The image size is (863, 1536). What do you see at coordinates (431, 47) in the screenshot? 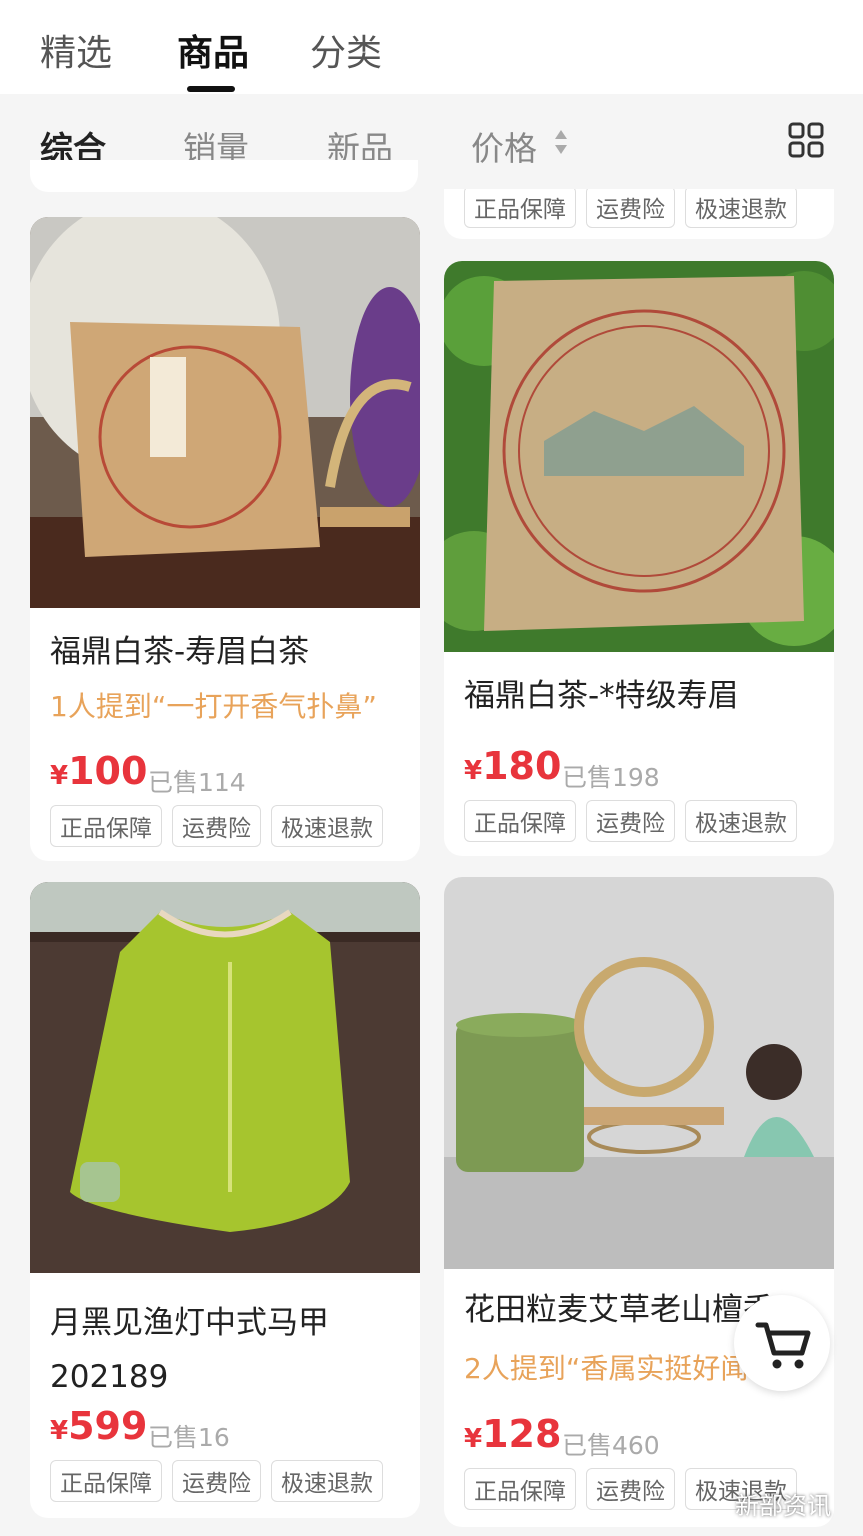
I see `top-tab-bar` at bounding box center [431, 47].